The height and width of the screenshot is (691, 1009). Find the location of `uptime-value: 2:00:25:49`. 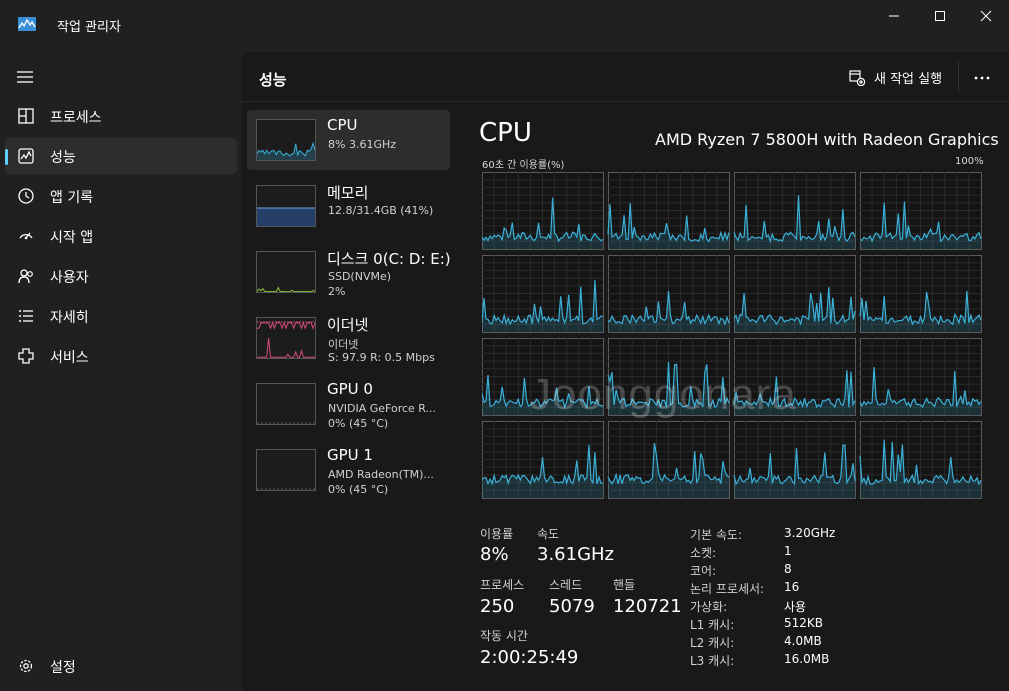

uptime-value: 2:00:25:49 is located at coordinates (529, 657).